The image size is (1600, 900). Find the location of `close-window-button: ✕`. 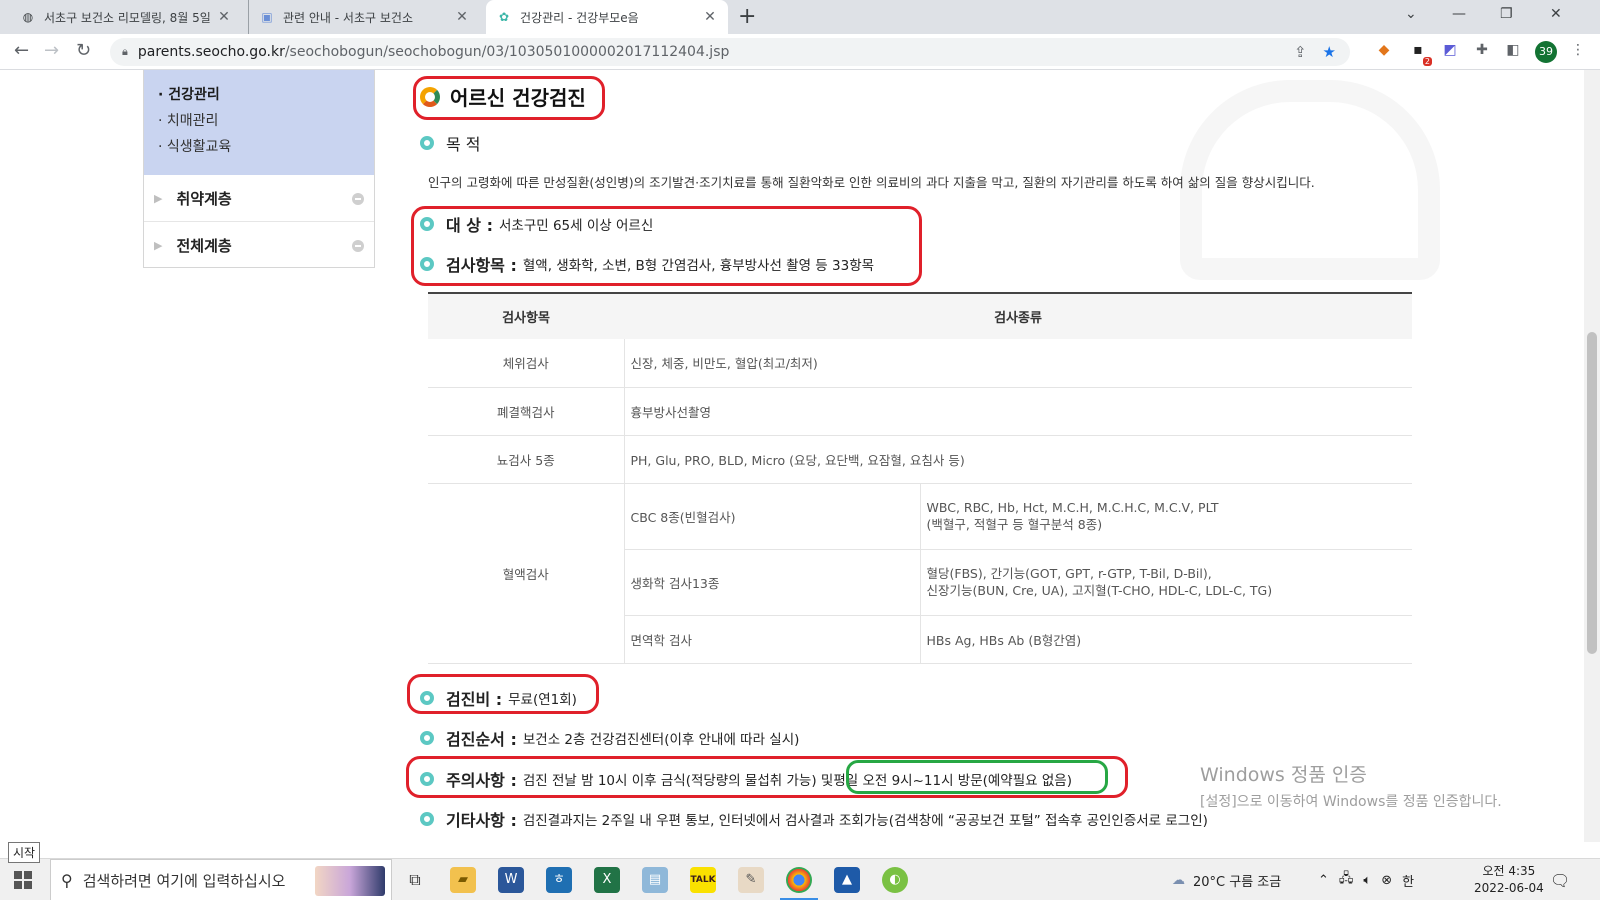

close-window-button: ✕ is located at coordinates (1556, 14).